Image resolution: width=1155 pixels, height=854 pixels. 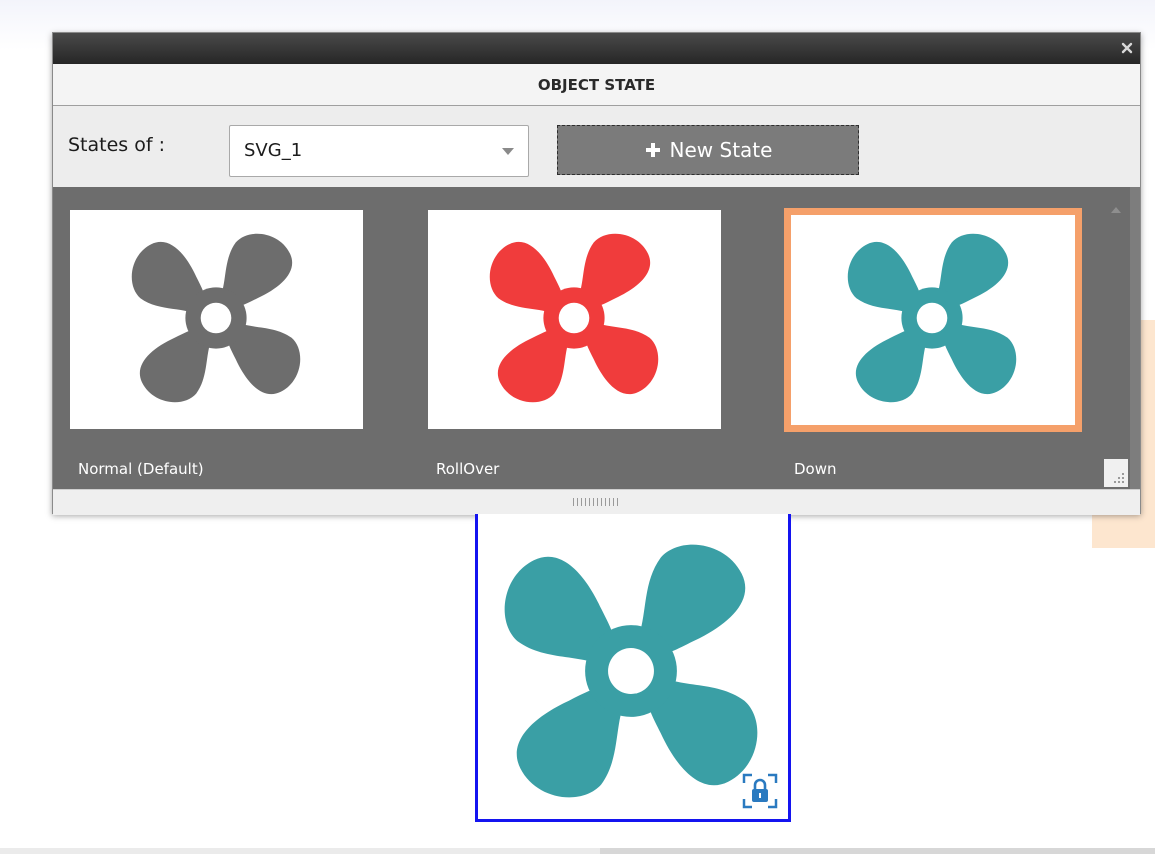 I want to click on panel-titlebar, so click(x=596, y=48).